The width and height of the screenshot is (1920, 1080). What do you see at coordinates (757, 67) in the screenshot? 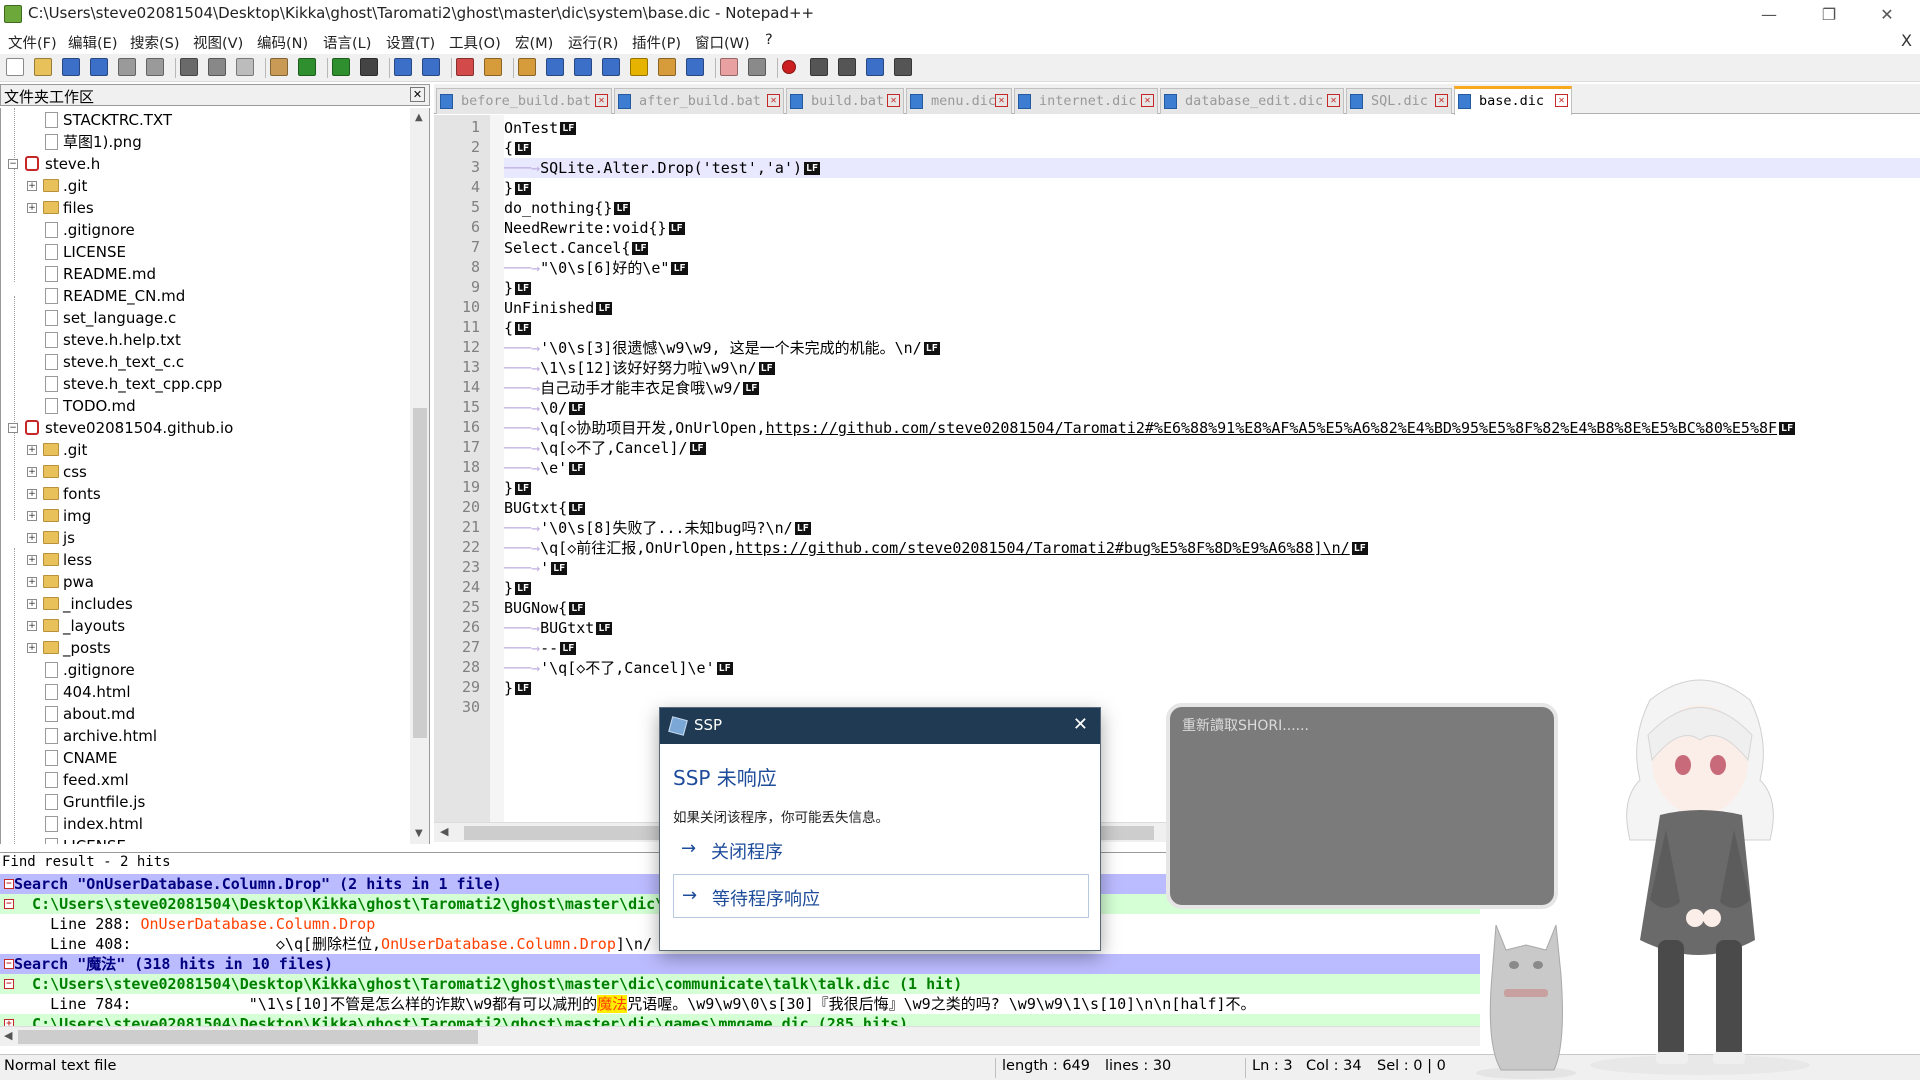
I see `monitor-icon` at bounding box center [757, 67].